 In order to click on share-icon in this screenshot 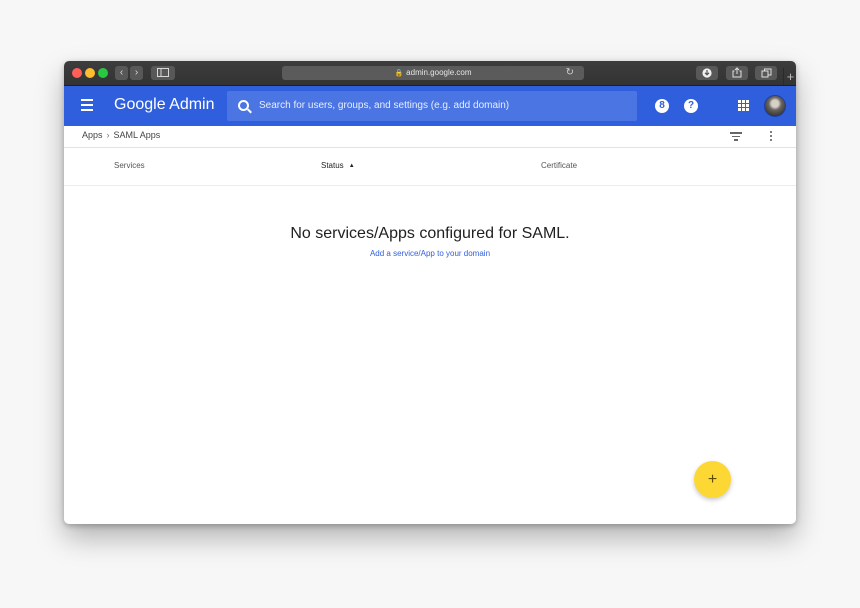, I will do `click(737, 72)`.